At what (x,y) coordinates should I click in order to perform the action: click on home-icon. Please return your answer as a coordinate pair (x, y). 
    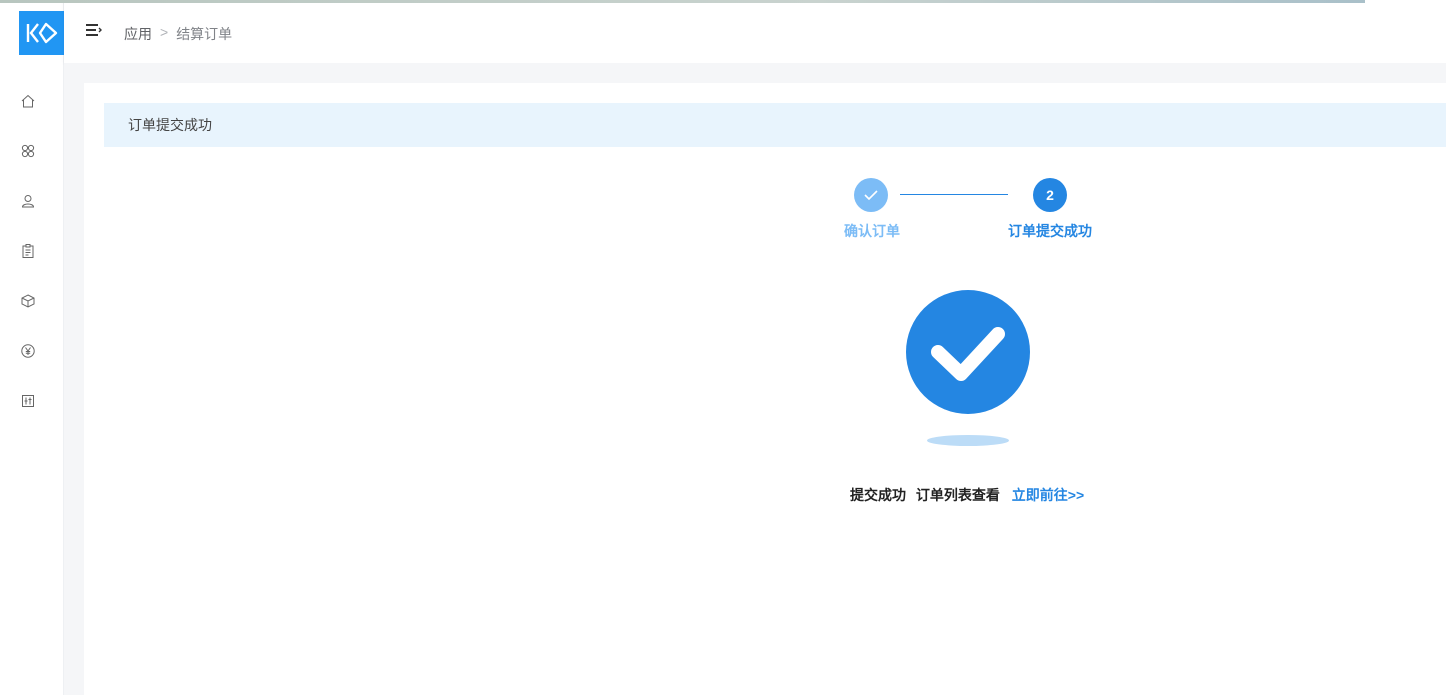
    Looking at the image, I should click on (28, 101).